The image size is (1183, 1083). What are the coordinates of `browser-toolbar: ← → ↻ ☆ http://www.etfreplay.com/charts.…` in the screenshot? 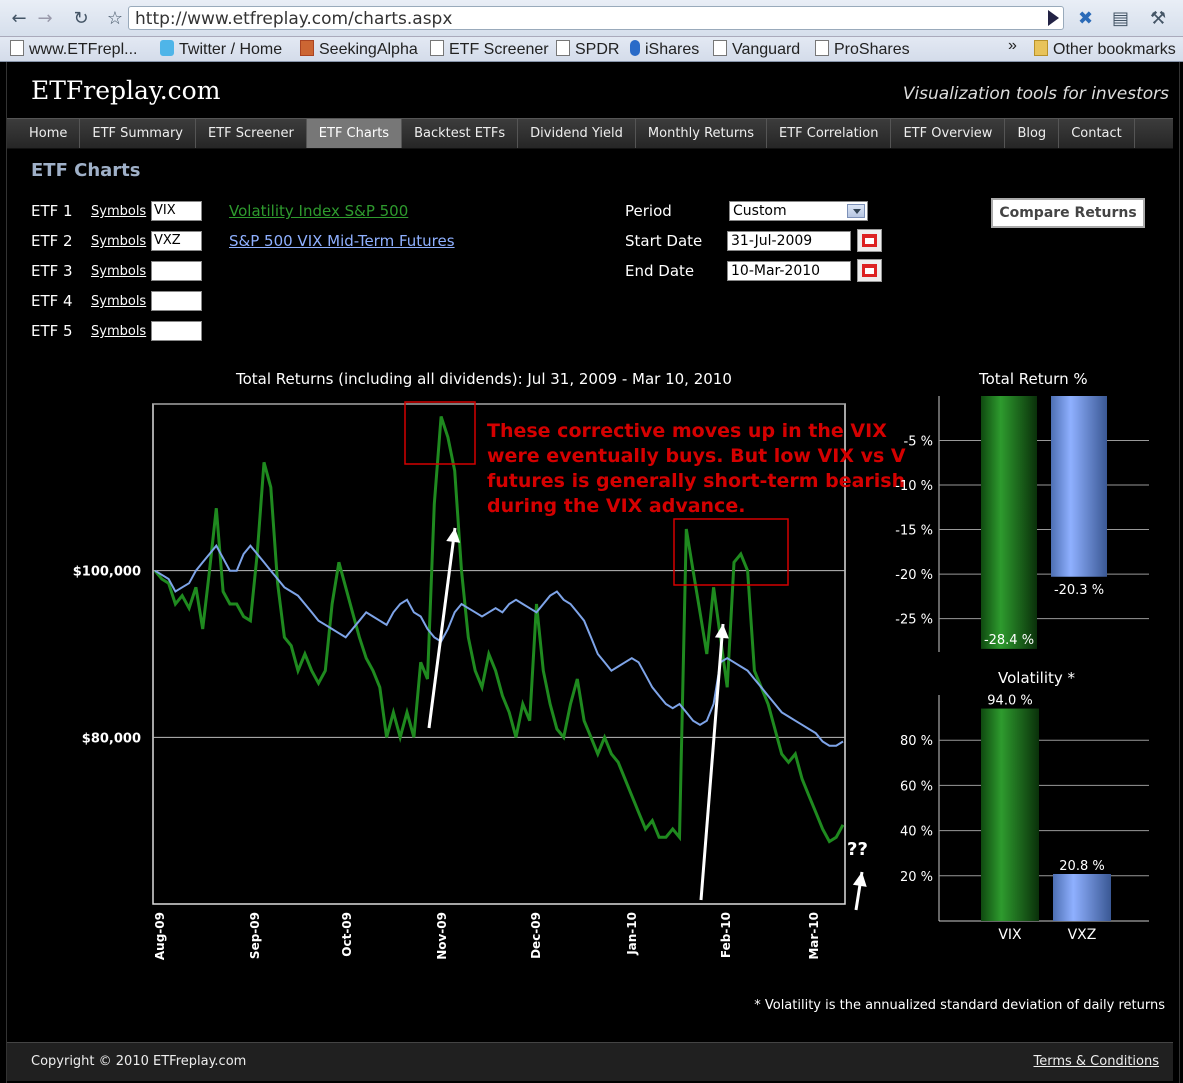 It's located at (591, 18).